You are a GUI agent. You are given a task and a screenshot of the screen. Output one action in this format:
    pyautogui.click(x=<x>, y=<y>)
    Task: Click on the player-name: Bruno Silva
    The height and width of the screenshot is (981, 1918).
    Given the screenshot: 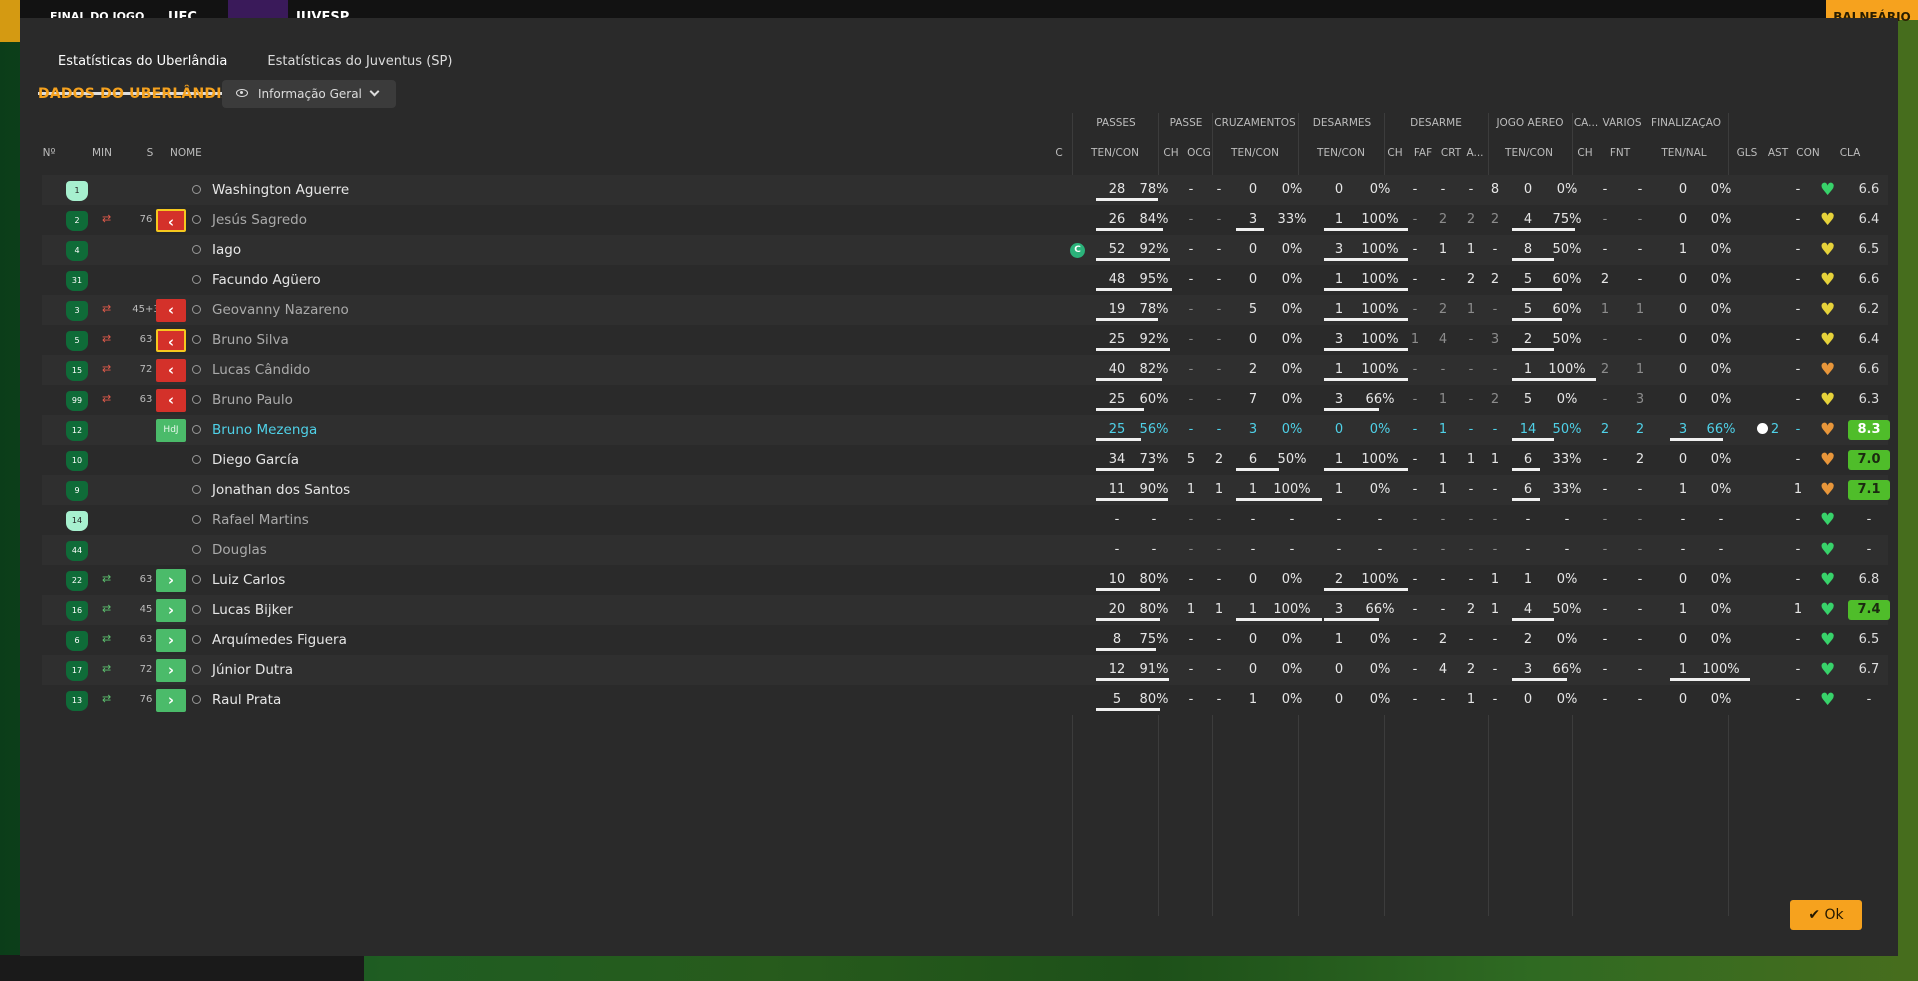 What is the action you would take?
    pyautogui.click(x=250, y=340)
    